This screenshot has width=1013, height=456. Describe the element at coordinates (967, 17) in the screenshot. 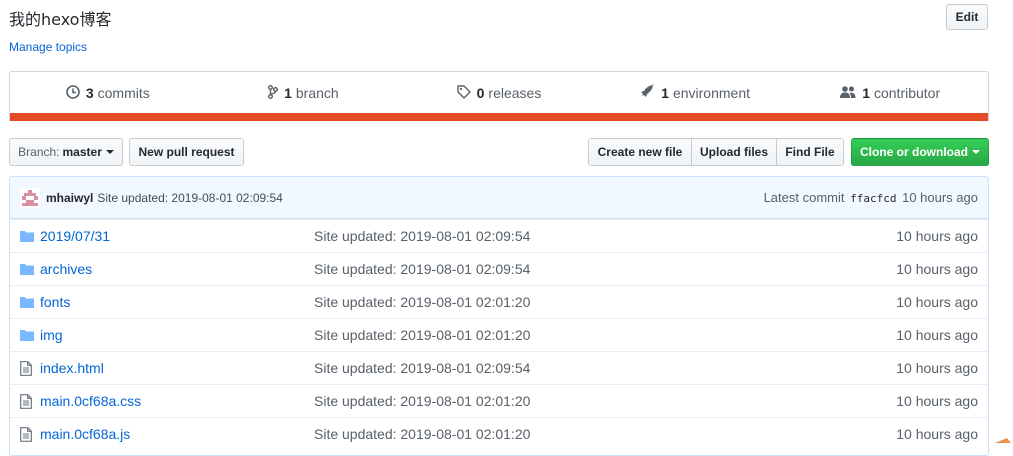

I see `edit-description-button: Edit` at that location.